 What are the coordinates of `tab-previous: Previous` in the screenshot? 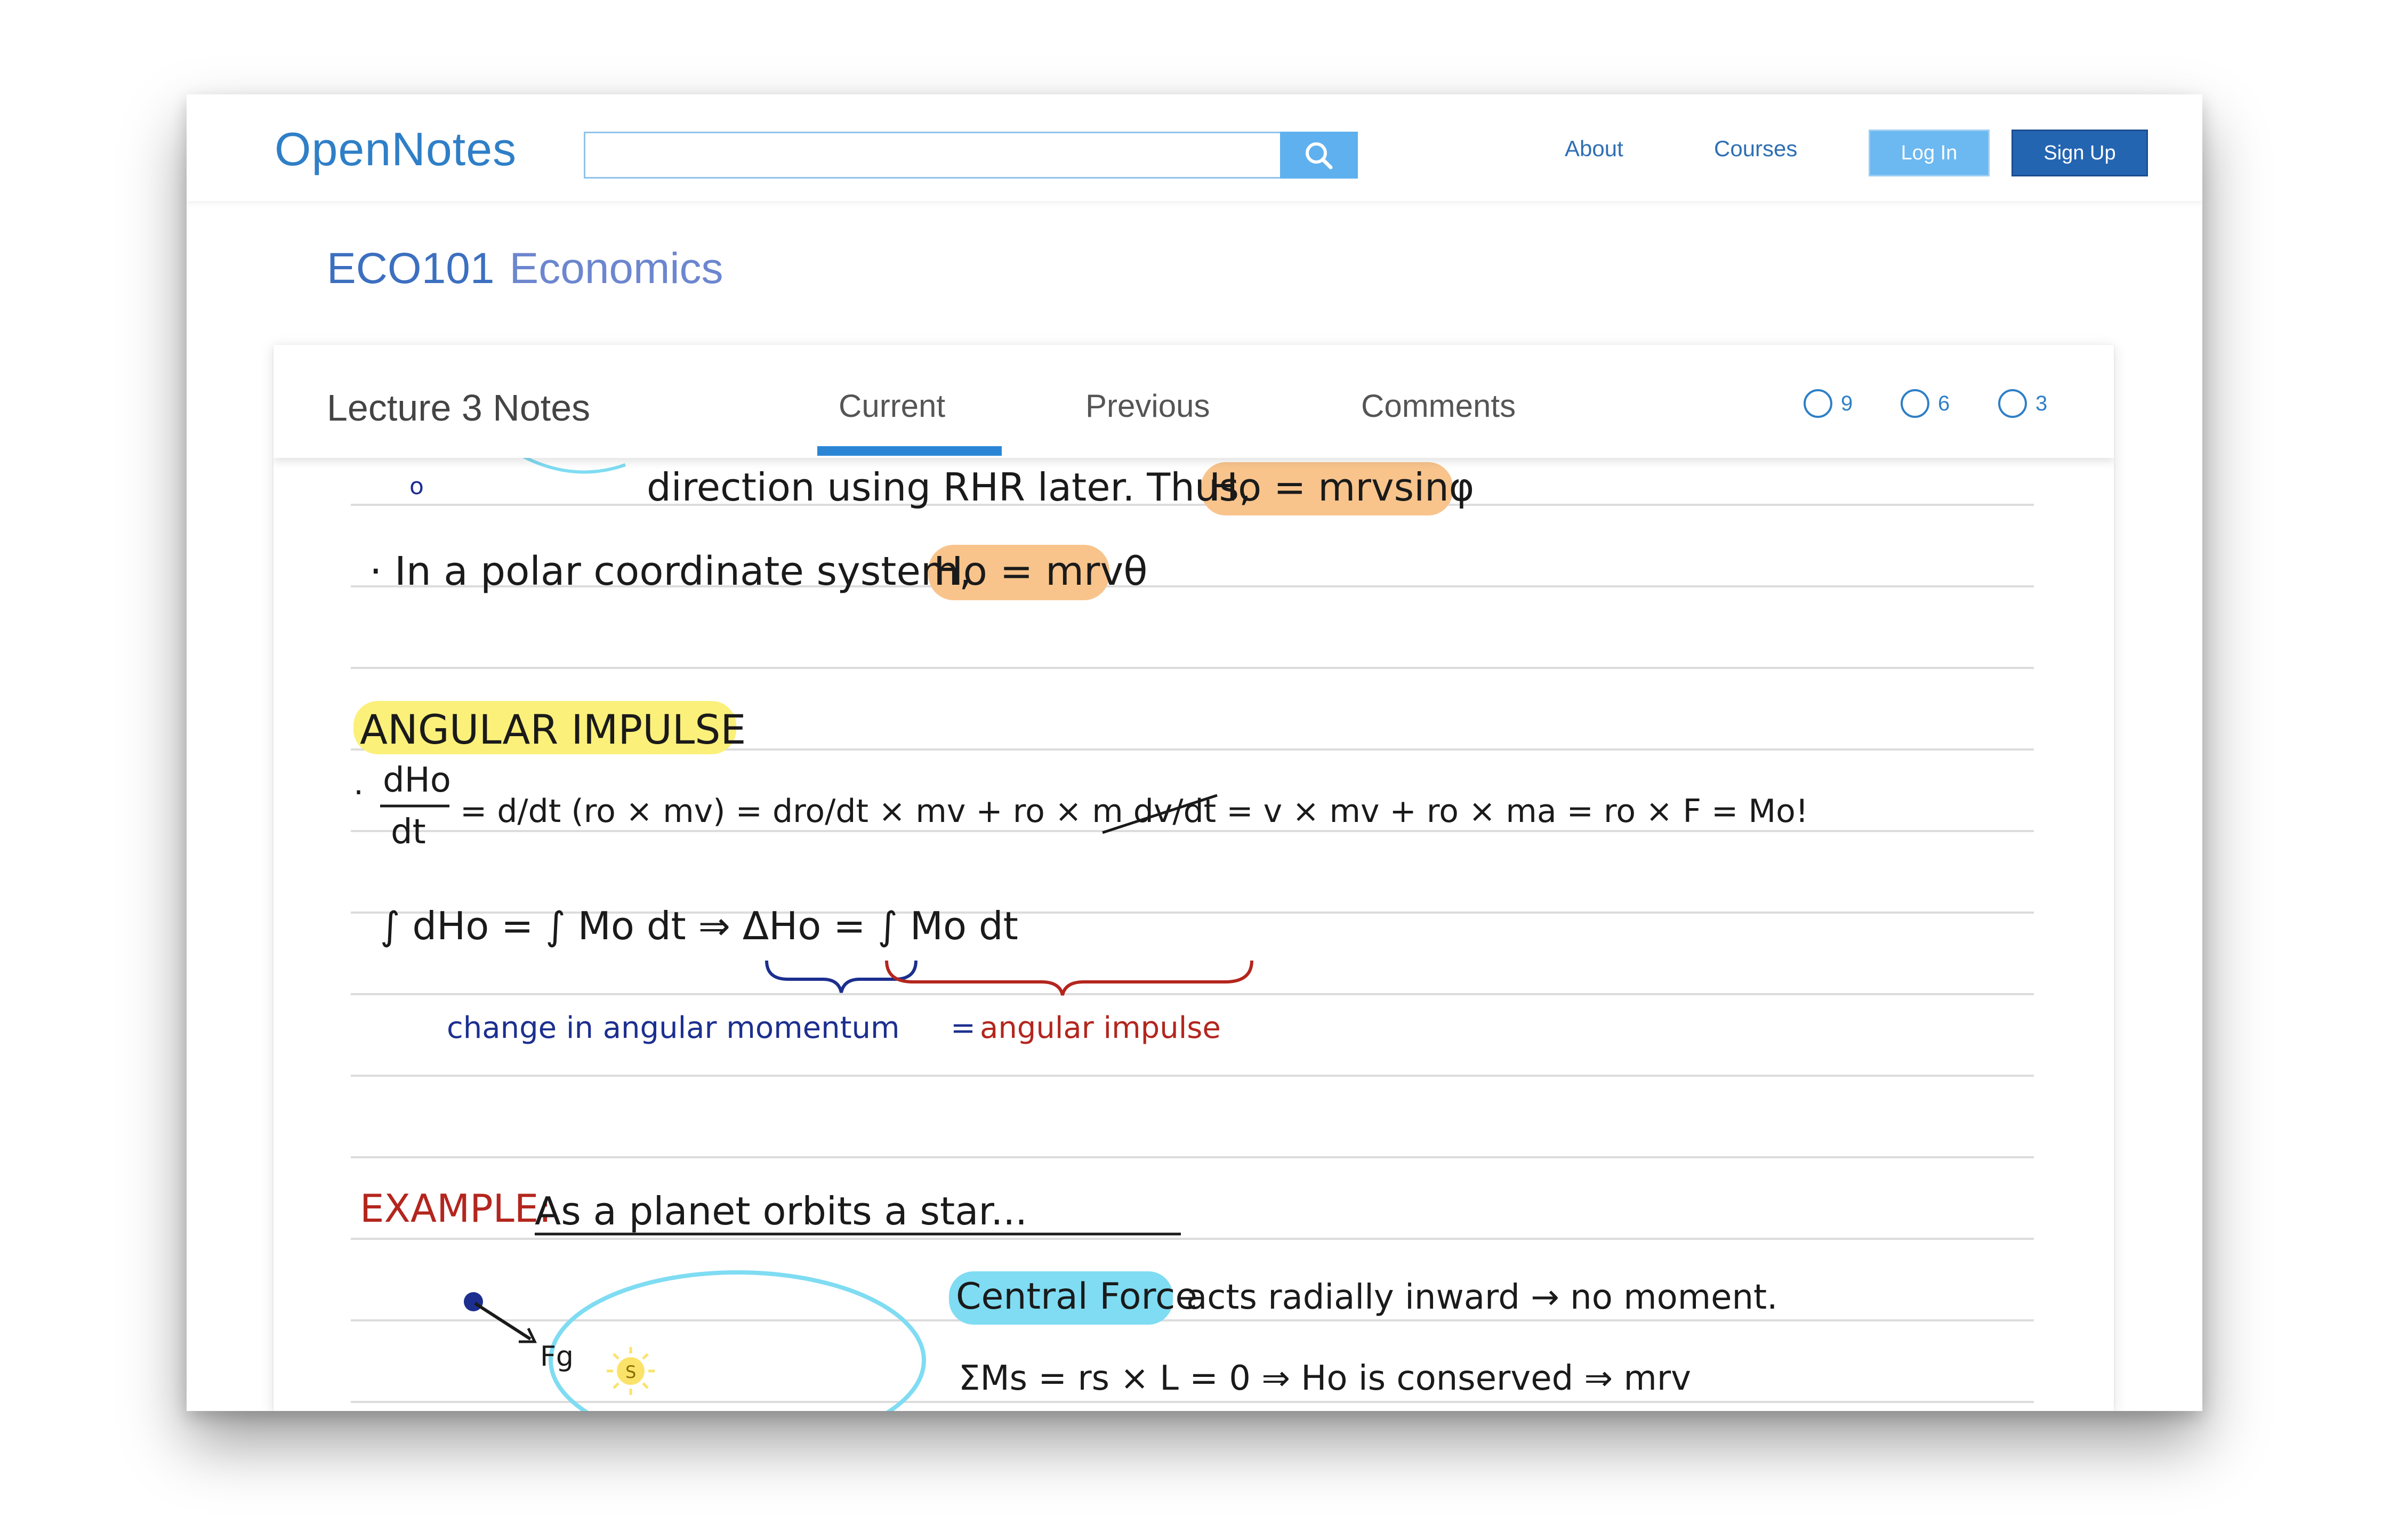 It's located at (1147, 406).